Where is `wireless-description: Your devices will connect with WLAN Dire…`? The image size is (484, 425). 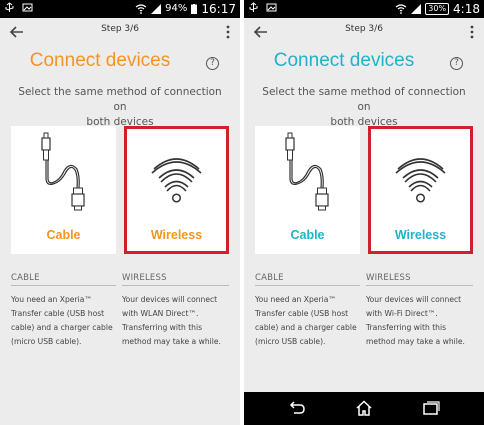
wireless-description: Your devices will connect with WLAN Dire… is located at coordinates (171, 320).